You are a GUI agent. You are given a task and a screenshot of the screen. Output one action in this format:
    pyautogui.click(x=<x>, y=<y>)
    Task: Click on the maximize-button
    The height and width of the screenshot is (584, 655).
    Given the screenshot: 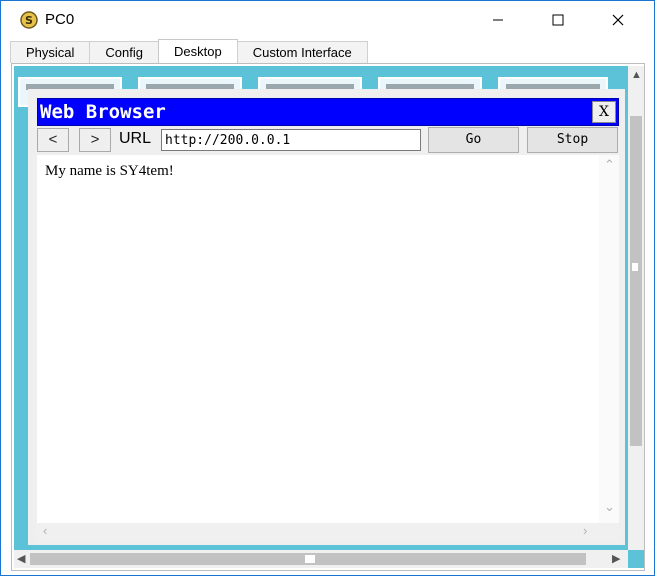 What is the action you would take?
    pyautogui.click(x=558, y=20)
    